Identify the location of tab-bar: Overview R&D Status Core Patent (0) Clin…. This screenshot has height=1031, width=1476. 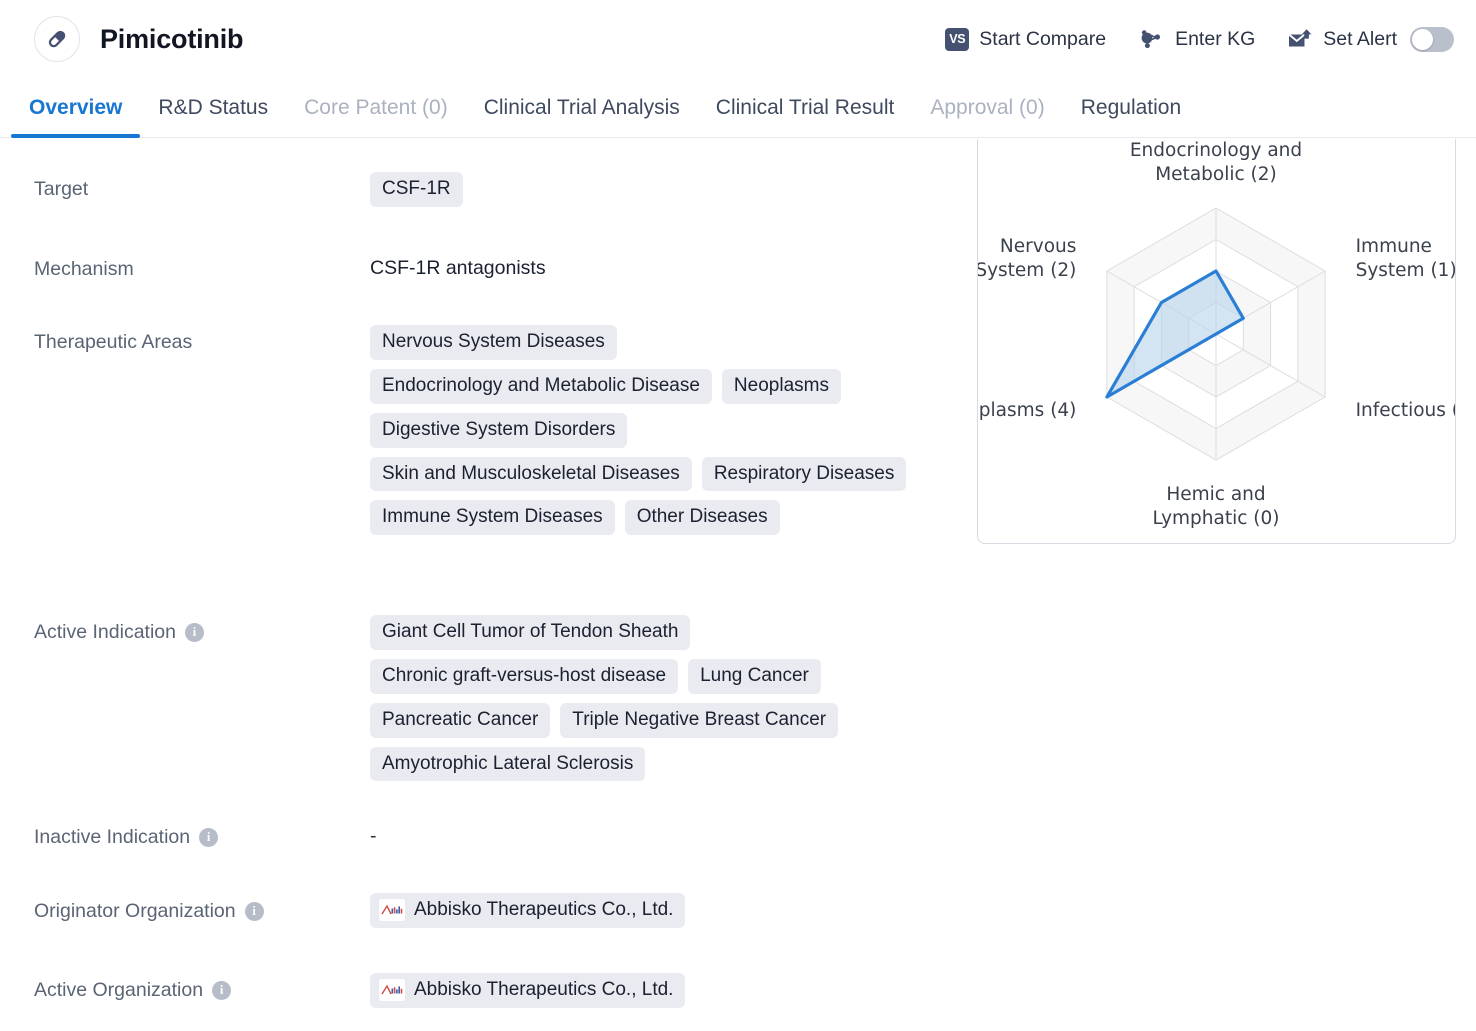
(738, 108).